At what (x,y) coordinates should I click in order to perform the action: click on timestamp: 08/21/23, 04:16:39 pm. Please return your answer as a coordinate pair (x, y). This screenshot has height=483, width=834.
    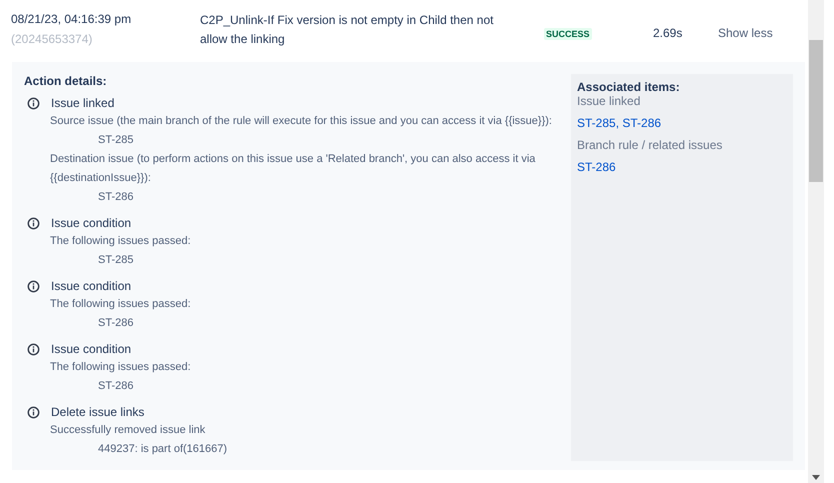
    Looking at the image, I should click on (71, 19).